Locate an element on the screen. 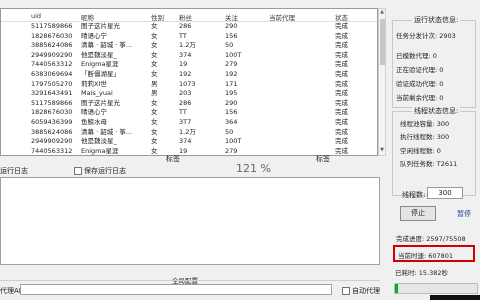 This screenshot has width=480, height=300. col-fans: 粉丝 is located at coordinates (185, 17).